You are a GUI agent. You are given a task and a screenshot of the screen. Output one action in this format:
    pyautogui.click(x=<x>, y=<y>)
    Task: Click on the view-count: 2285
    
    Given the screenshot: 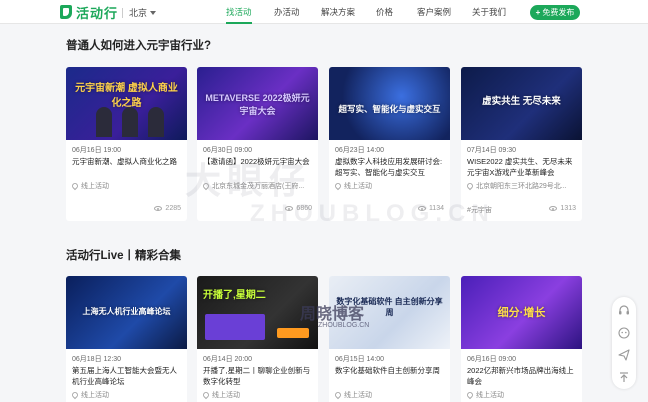 What is the action you would take?
    pyautogui.click(x=167, y=208)
    